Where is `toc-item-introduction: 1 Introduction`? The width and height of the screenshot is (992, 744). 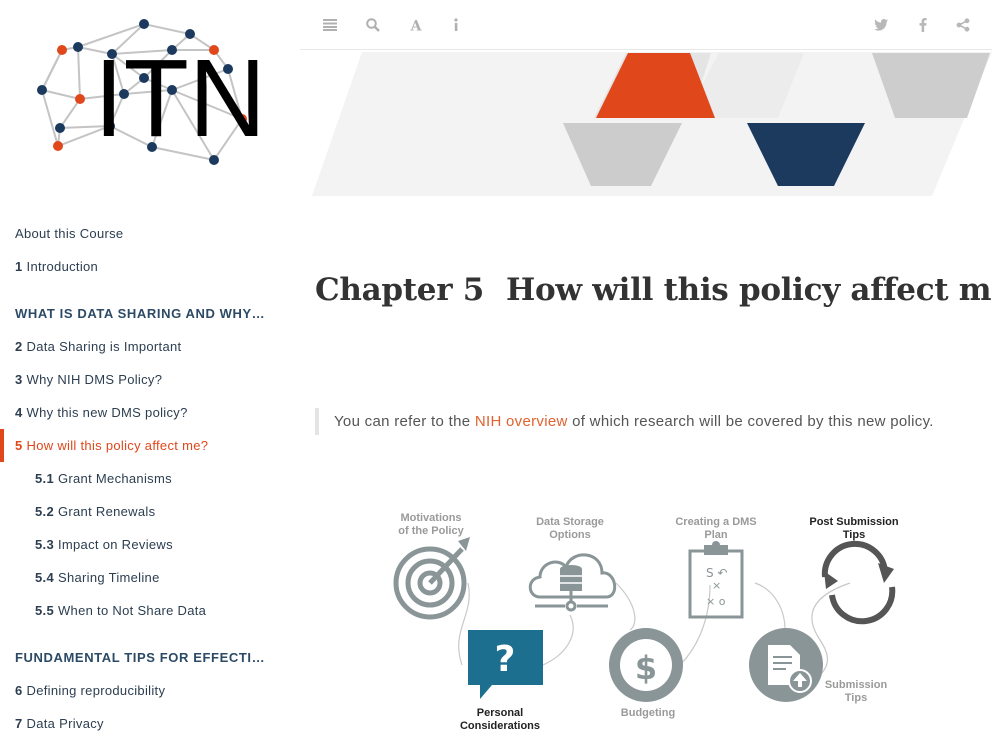
toc-item-introduction: 1 Introduction is located at coordinates (150, 266).